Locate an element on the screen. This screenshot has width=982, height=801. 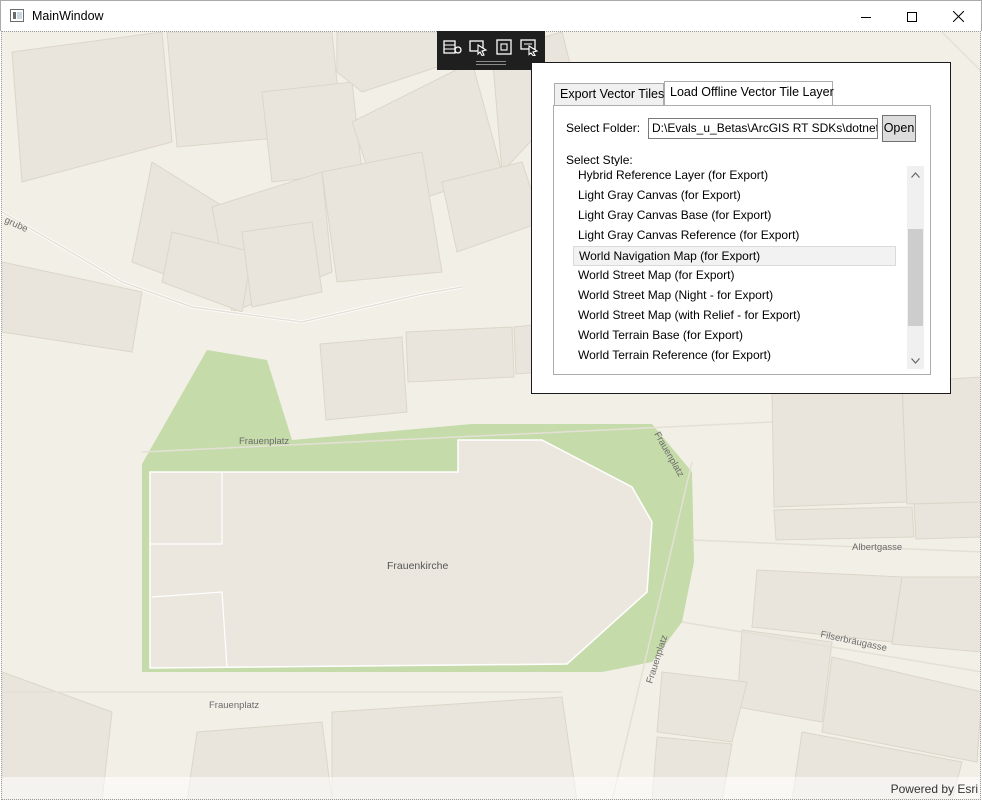
map-label-frauenkirche: Frauenkirche is located at coordinates (417, 566).